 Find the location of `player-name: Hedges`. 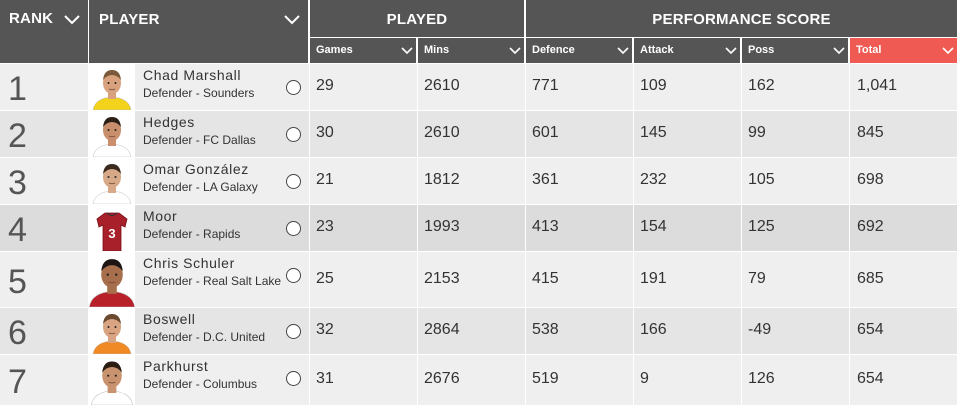

player-name: Hedges is located at coordinates (169, 122).